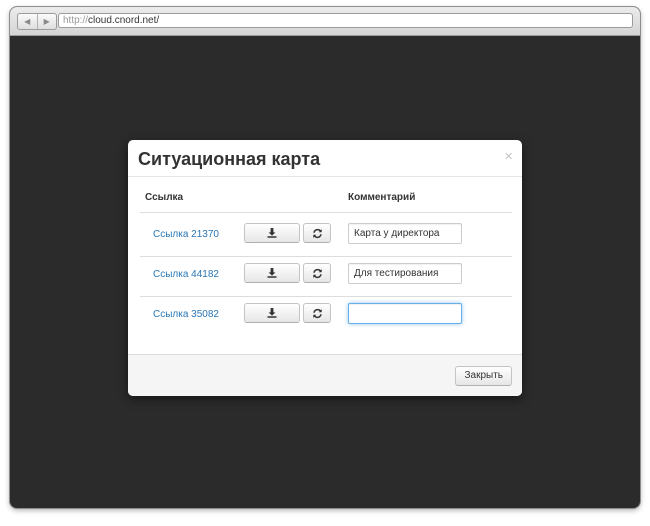  I want to click on modal-footer: Закрыть, so click(325, 375).